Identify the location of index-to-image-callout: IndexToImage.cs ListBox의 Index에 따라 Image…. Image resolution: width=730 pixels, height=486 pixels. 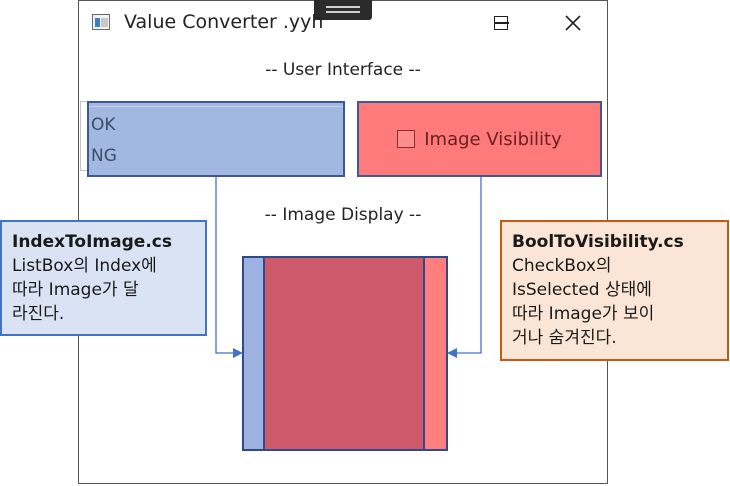
(103, 278).